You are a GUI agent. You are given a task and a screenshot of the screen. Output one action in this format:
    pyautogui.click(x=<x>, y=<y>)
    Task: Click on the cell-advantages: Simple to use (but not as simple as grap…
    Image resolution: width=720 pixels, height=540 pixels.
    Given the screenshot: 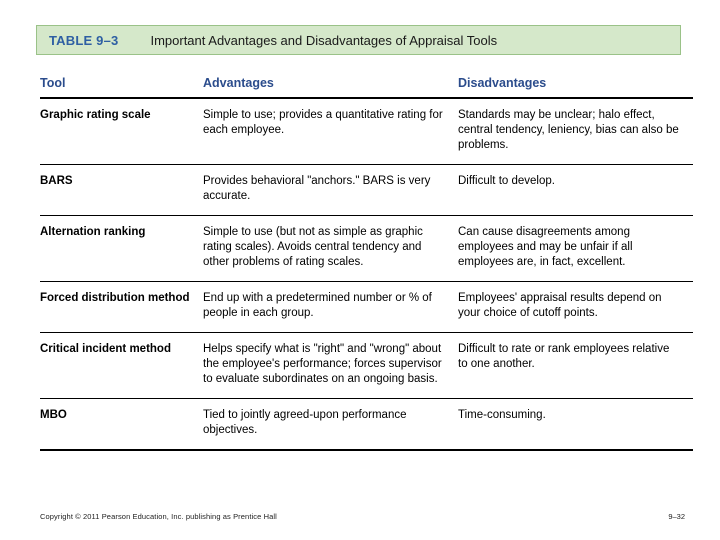 What is the action you would take?
    pyautogui.click(x=330, y=248)
    